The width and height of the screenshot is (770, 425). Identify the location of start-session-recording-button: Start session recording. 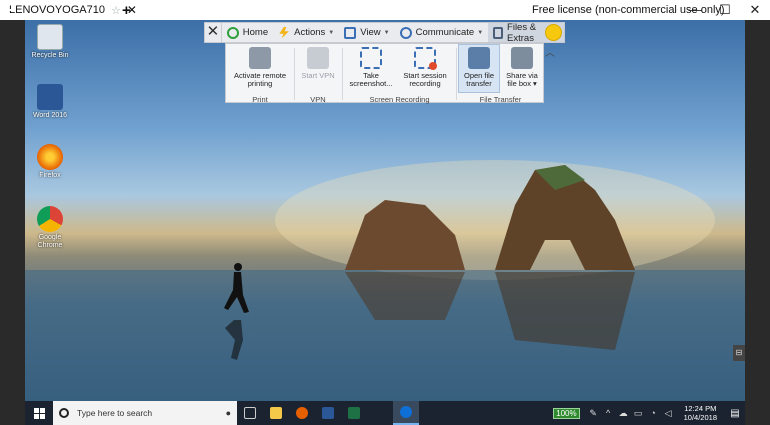
(425, 67).